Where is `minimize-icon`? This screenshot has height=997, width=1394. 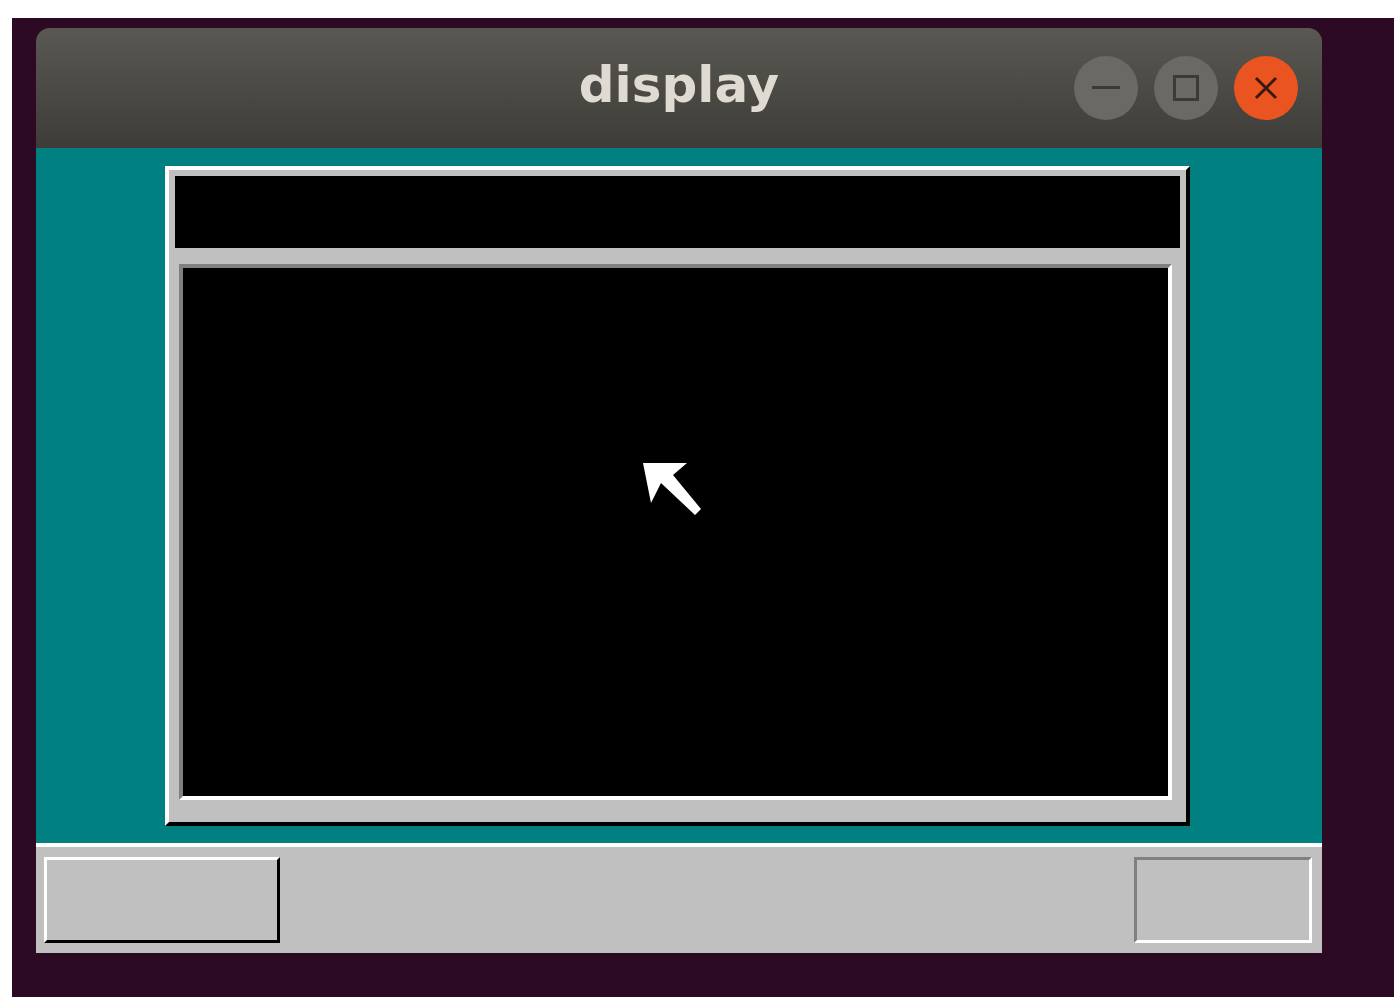
minimize-icon is located at coordinates (1106, 88).